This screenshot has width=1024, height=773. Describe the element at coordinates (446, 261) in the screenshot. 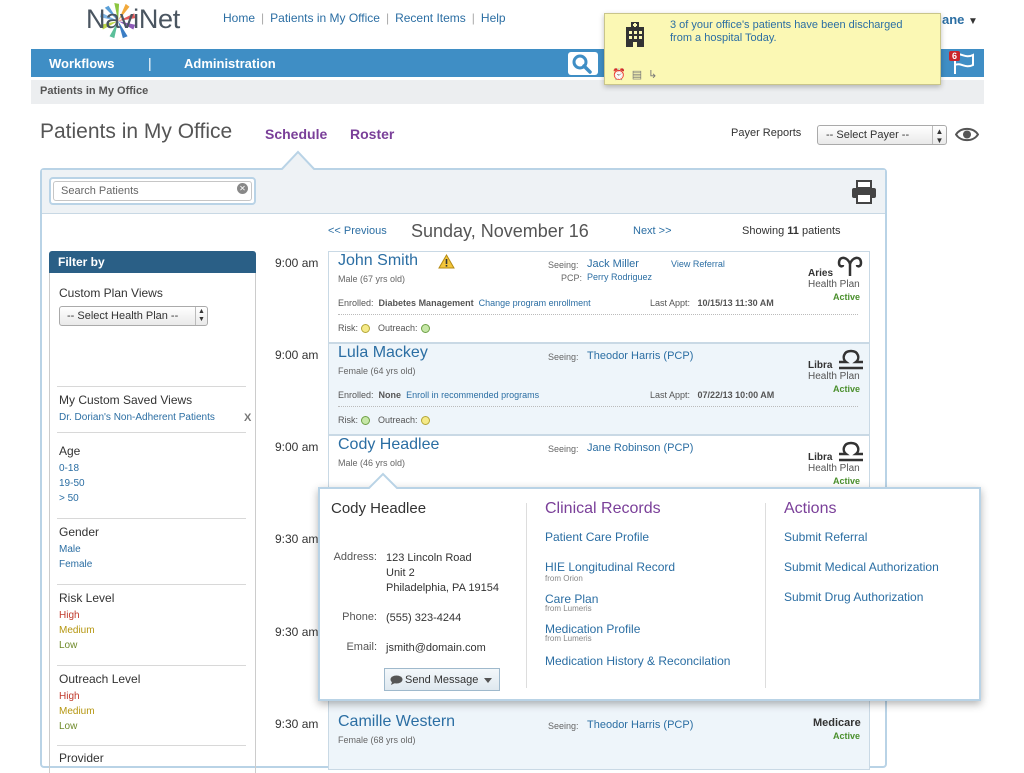

I see `warning-icon` at that location.